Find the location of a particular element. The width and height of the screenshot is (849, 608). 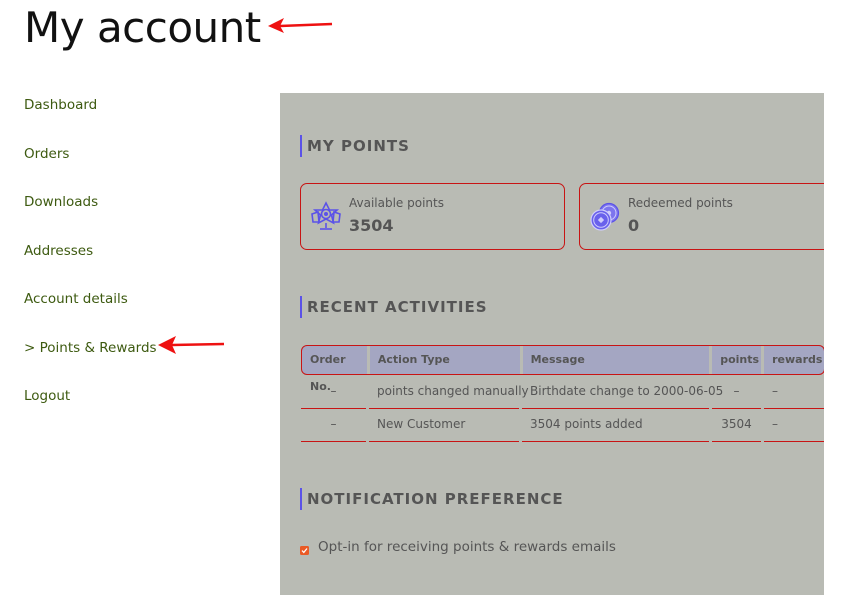

cell-points: – is located at coordinates (736, 392).